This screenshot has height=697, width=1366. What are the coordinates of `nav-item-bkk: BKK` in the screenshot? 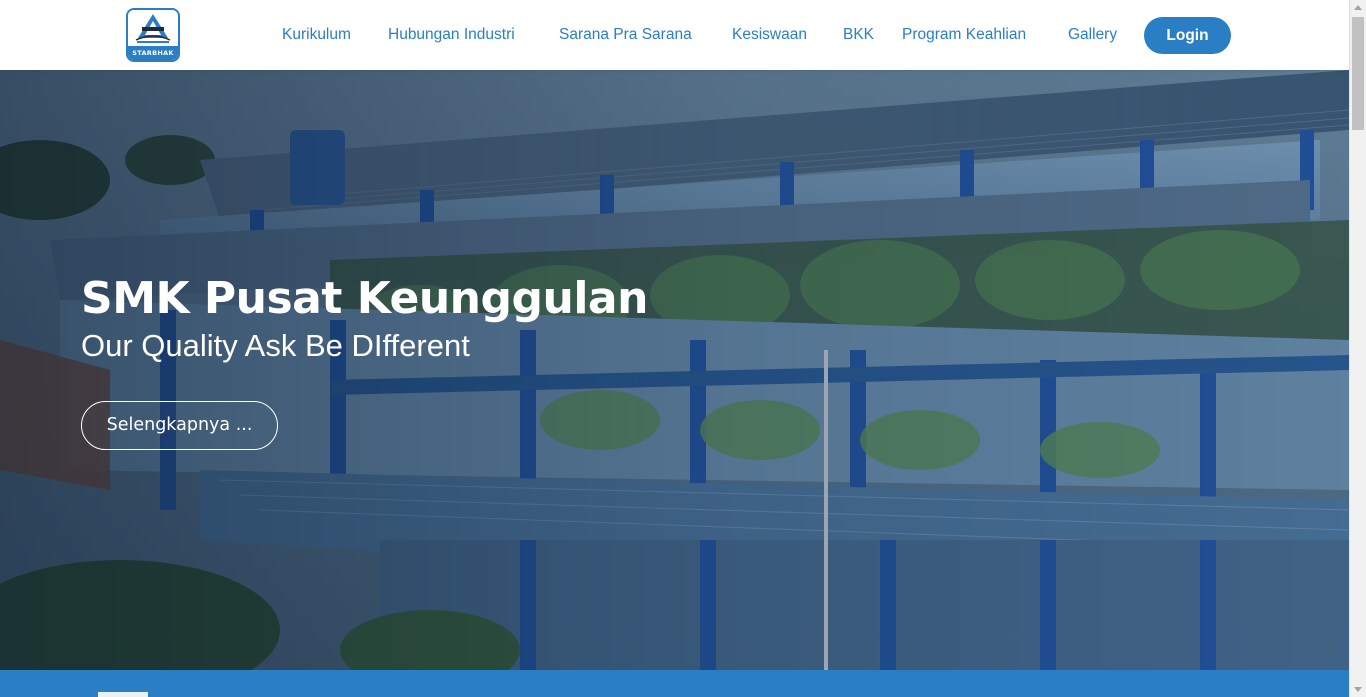 It's located at (858, 35).